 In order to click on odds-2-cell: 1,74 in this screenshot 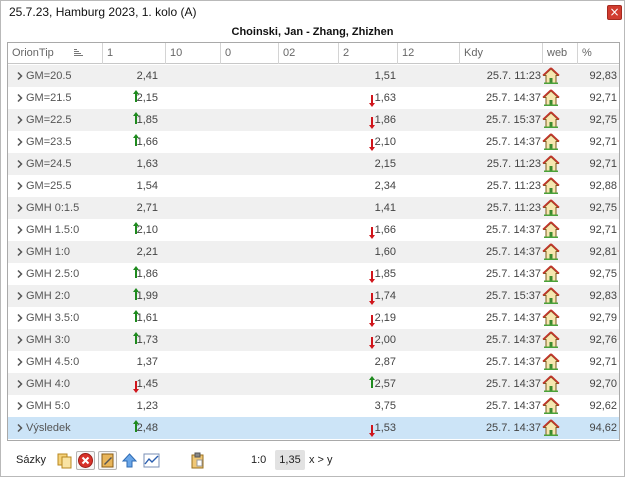, I will do `click(367, 296)`.